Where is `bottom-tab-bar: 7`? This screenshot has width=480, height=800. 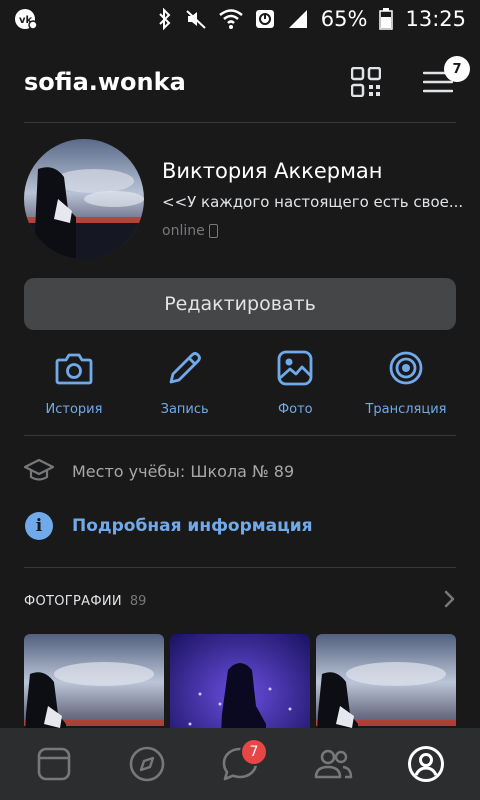 bottom-tab-bar: 7 is located at coordinates (240, 764).